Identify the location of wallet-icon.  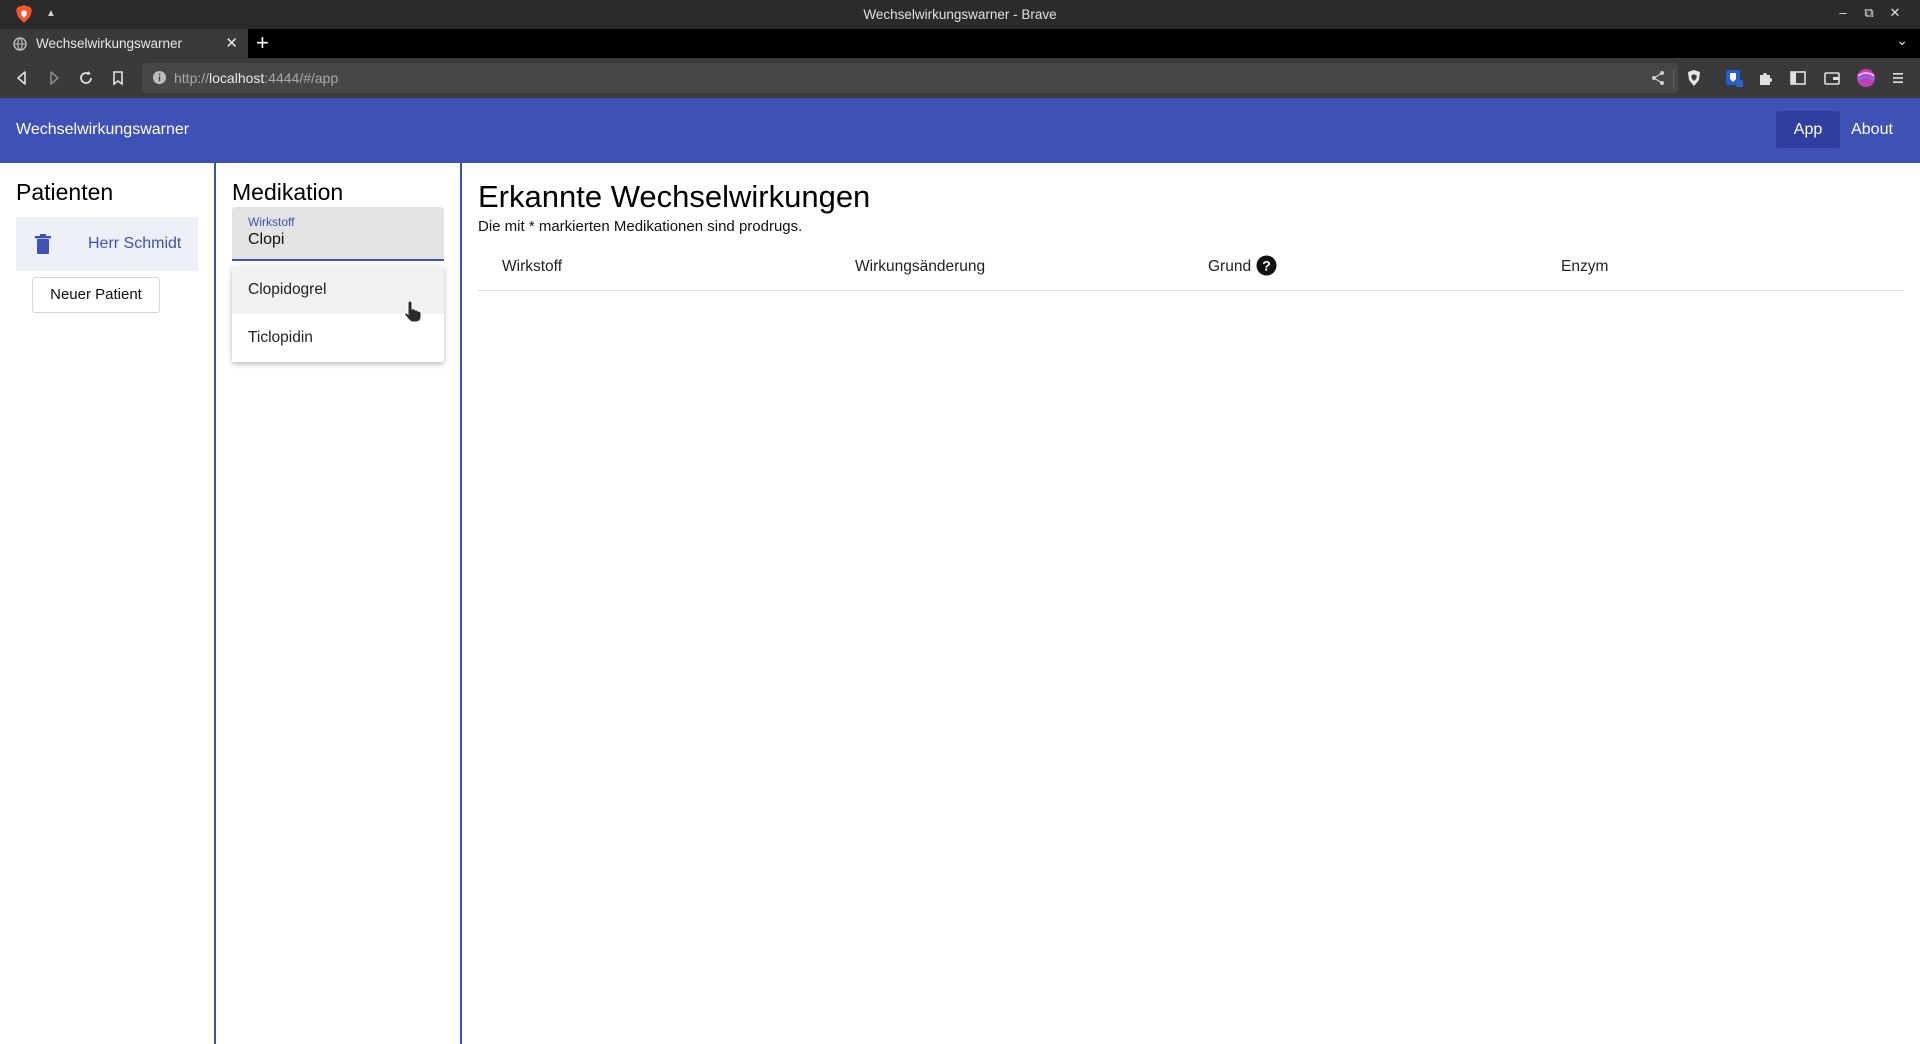
(1832, 78).